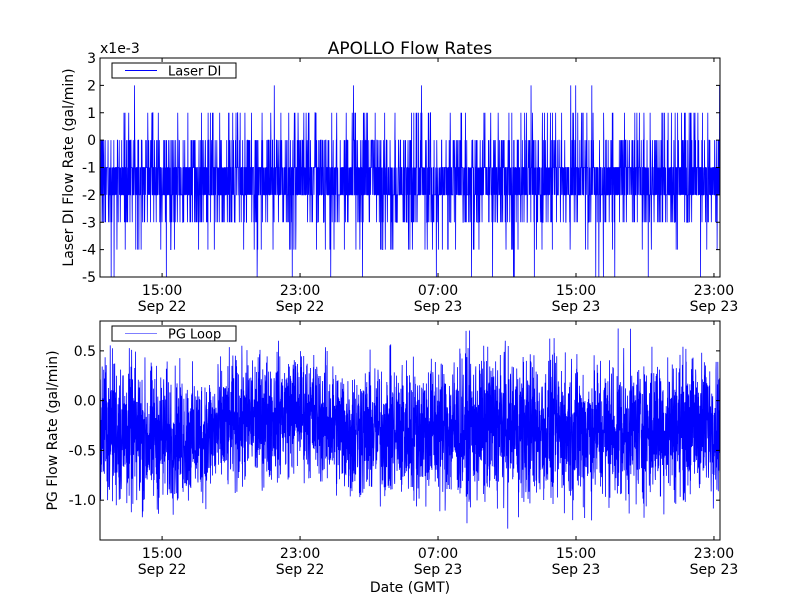  What do you see at coordinates (194, 72) in the screenshot?
I see `legend-label: Laser DI` at bounding box center [194, 72].